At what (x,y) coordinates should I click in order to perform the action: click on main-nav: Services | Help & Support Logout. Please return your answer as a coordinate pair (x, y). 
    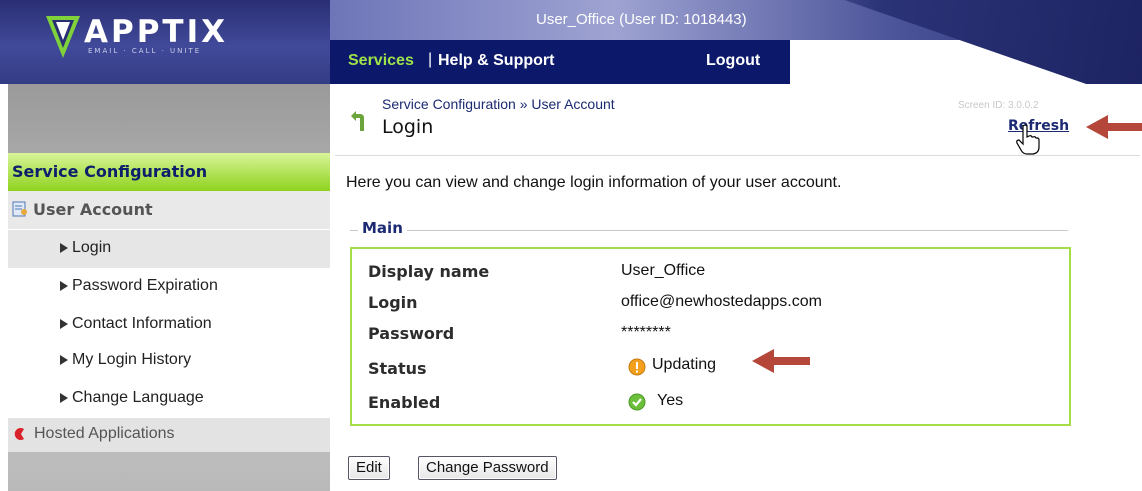
    Looking at the image, I should click on (560, 62).